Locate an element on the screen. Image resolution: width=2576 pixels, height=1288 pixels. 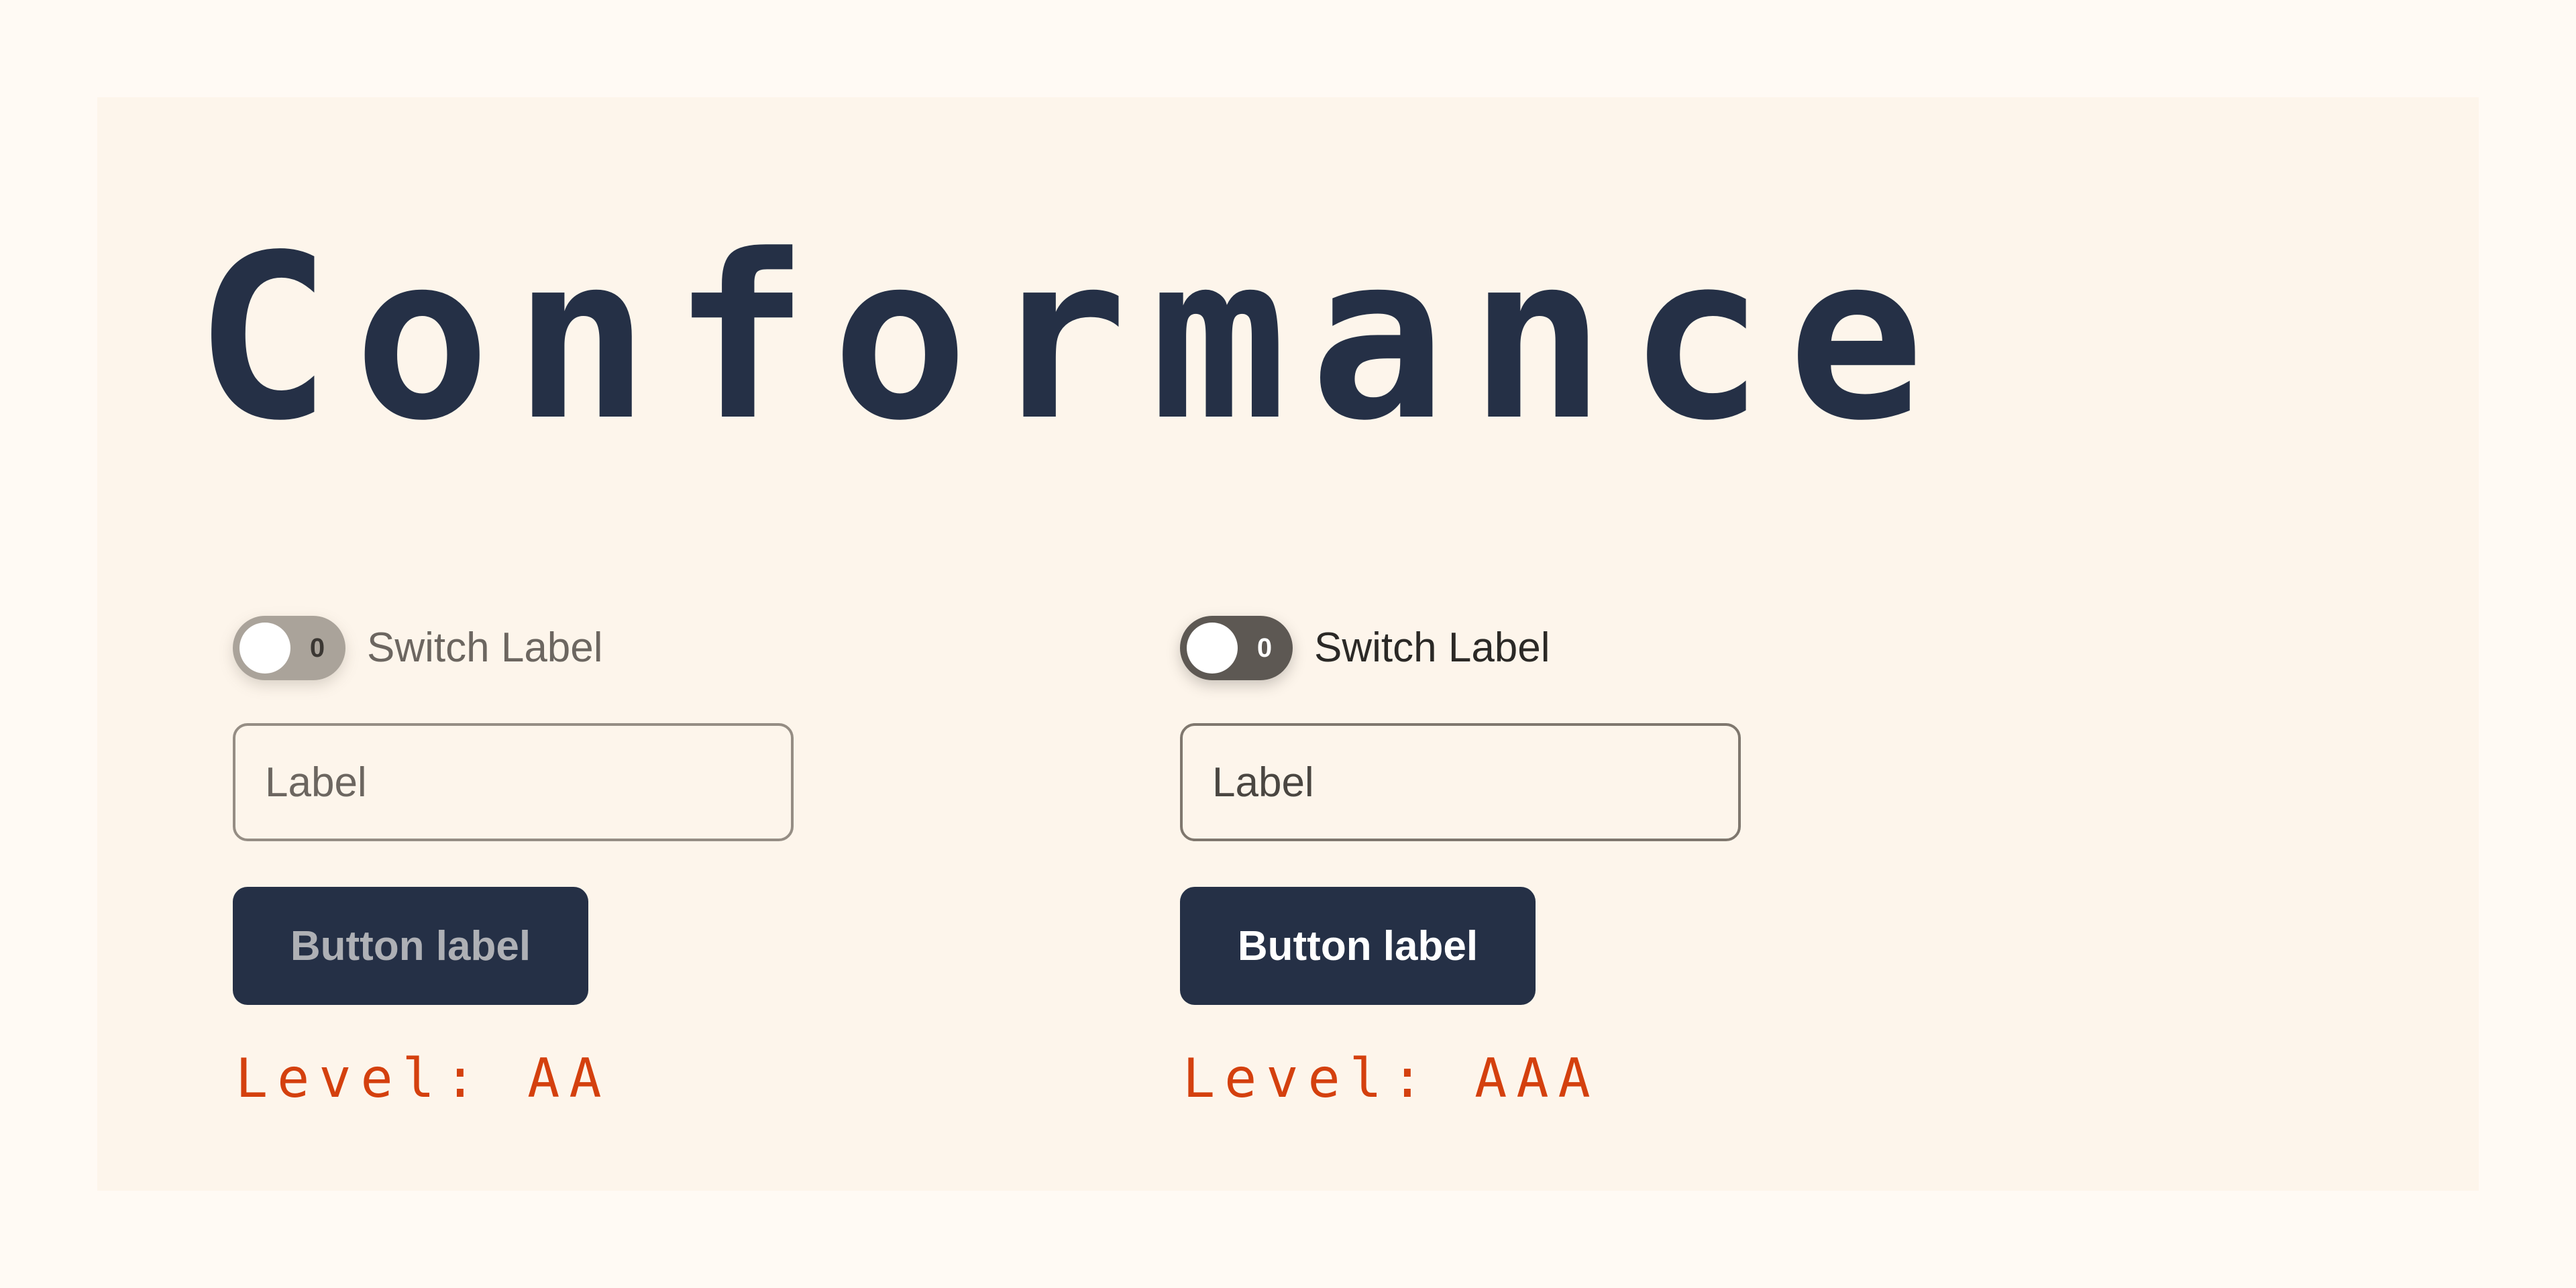
conformance-level: Level: AA is located at coordinates (423, 1078).